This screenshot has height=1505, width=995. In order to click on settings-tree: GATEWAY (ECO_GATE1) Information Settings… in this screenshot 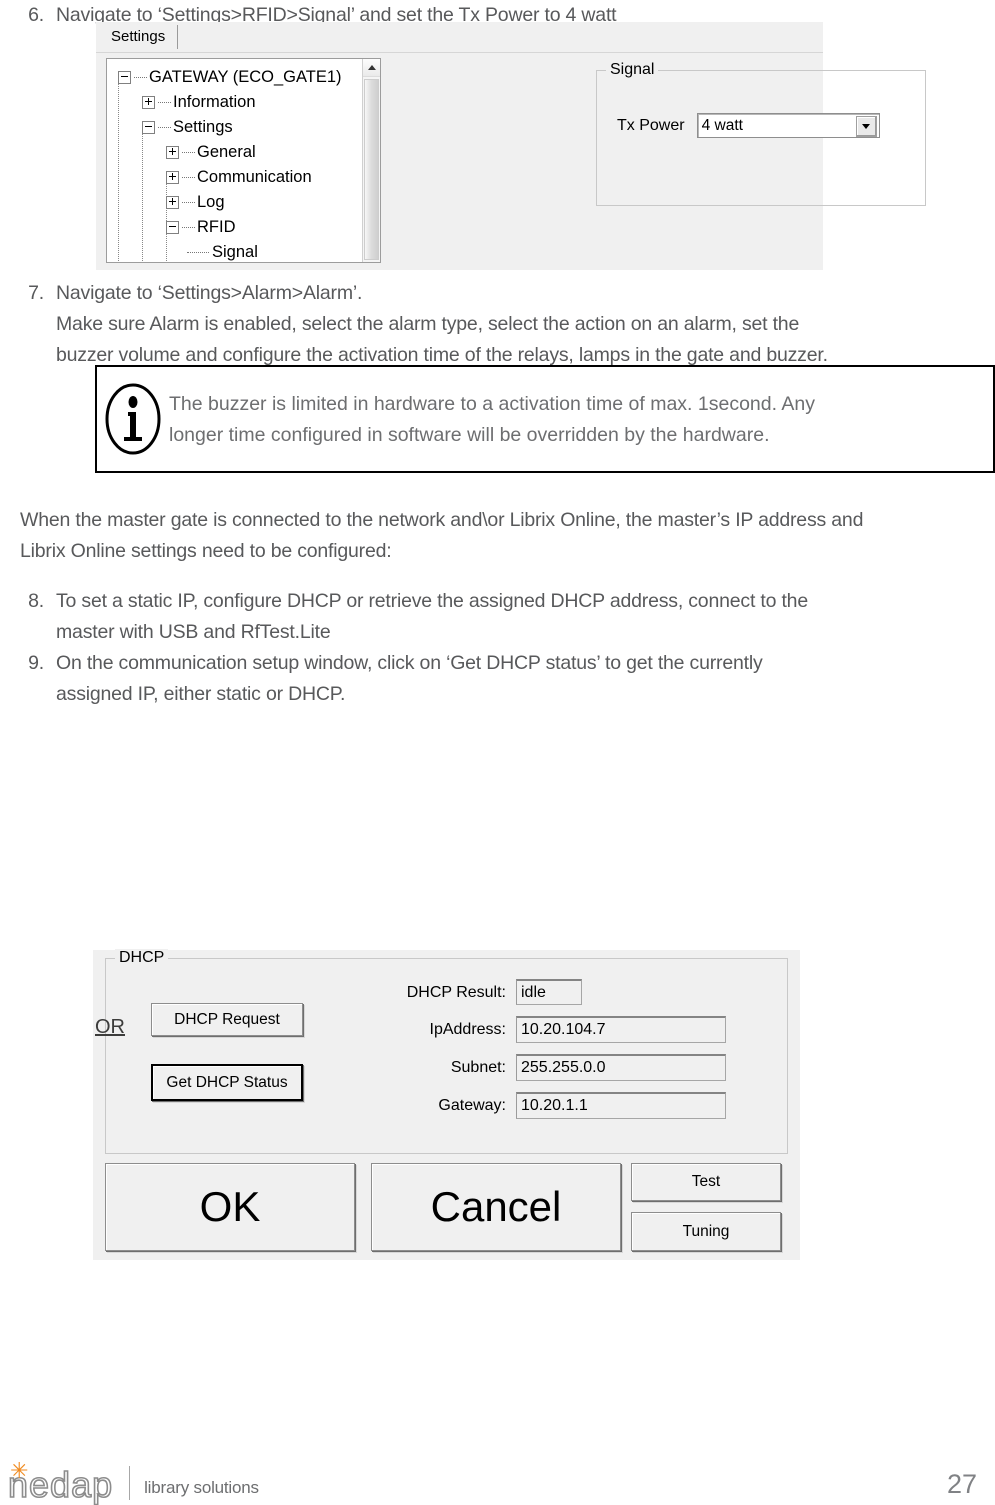, I will do `click(243, 160)`.